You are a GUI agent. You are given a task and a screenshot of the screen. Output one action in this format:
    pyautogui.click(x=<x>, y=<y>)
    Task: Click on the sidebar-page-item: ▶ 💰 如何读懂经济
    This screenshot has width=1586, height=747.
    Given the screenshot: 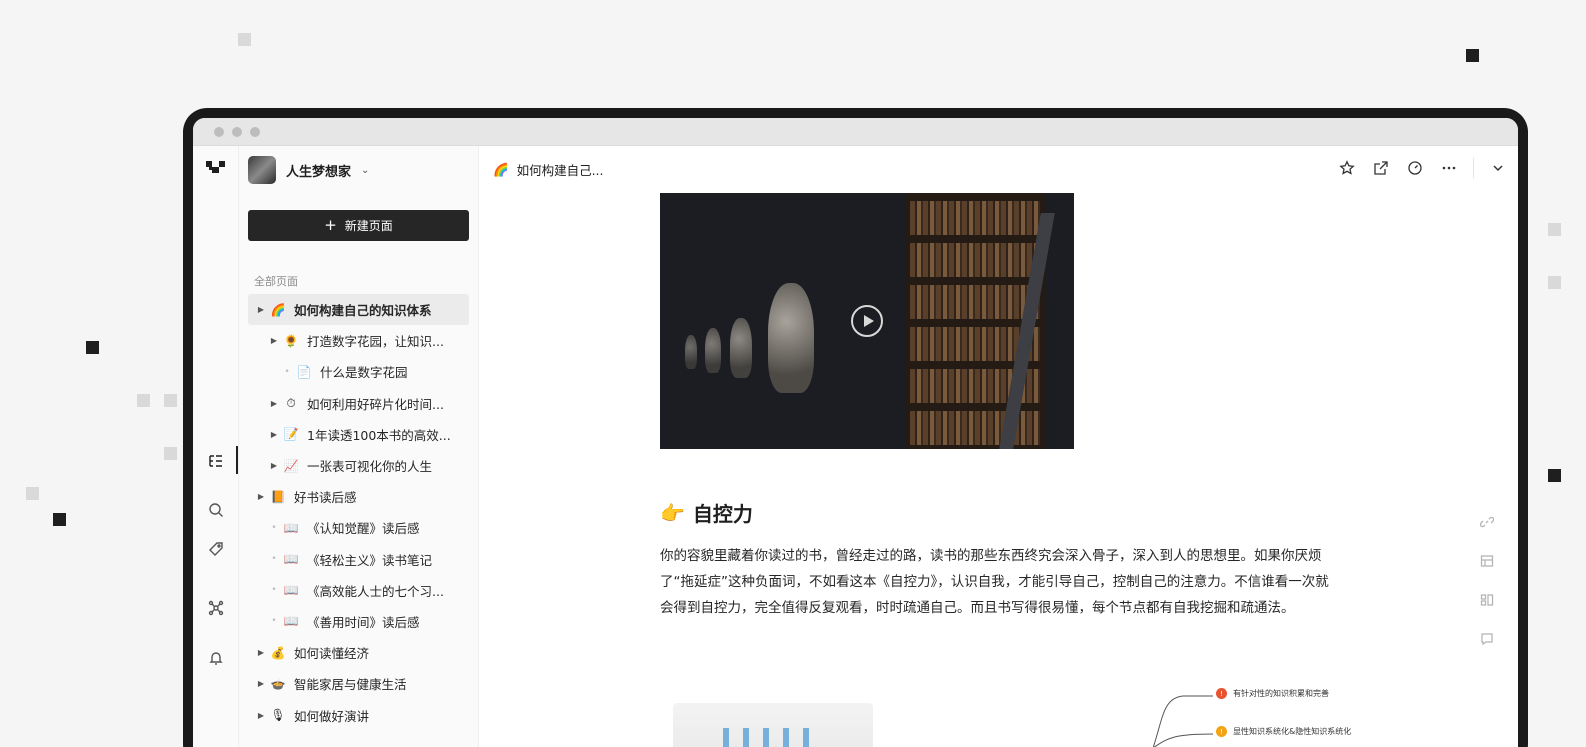 What is the action you would take?
    pyautogui.click(x=358, y=652)
    